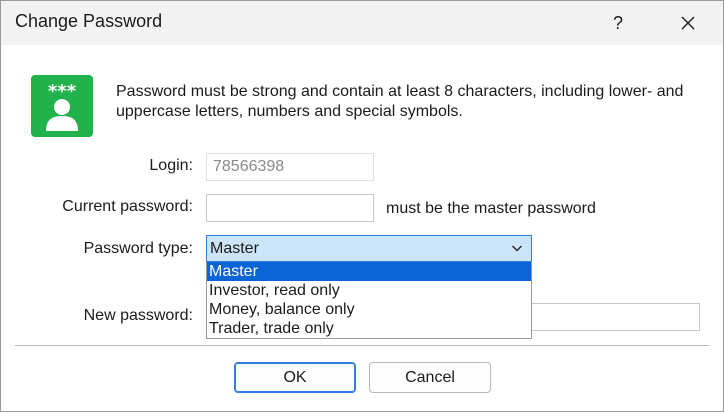  Describe the element at coordinates (290, 167) in the screenshot. I see `login-field` at that location.